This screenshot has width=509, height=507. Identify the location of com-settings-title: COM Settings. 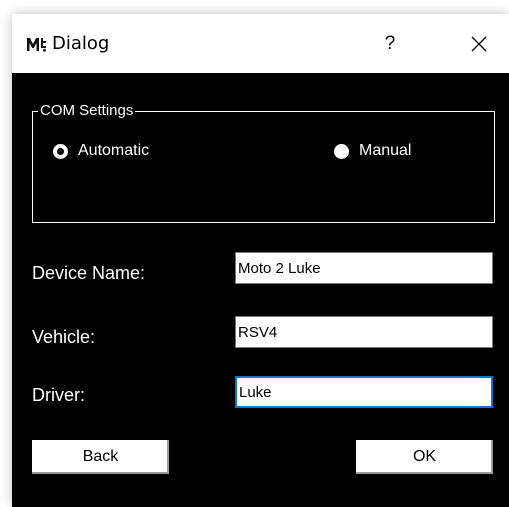
(87, 111).